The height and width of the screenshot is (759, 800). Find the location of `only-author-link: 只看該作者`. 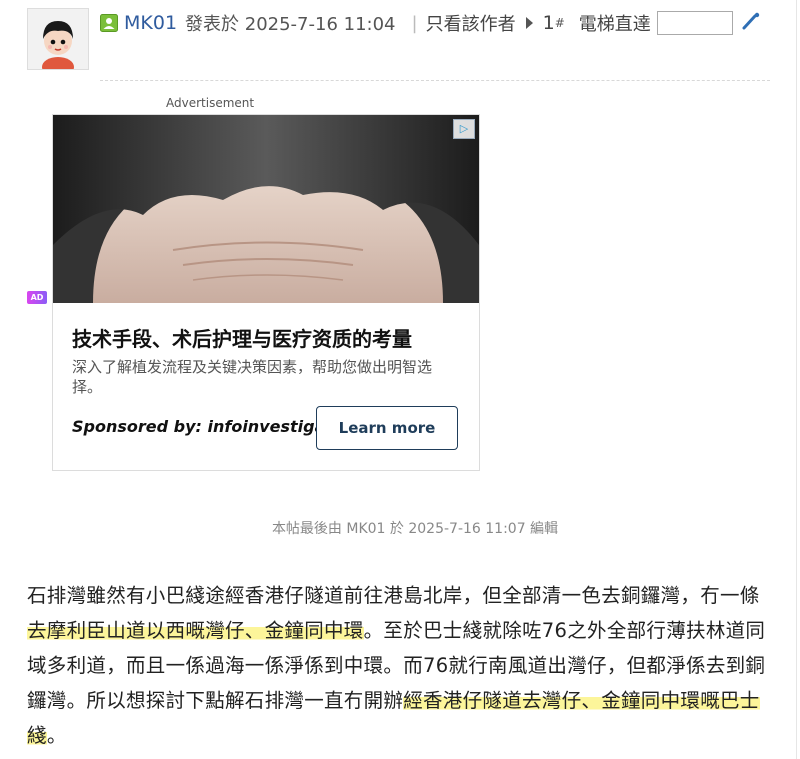

only-author-link: 只看該作者 is located at coordinates (471, 23).